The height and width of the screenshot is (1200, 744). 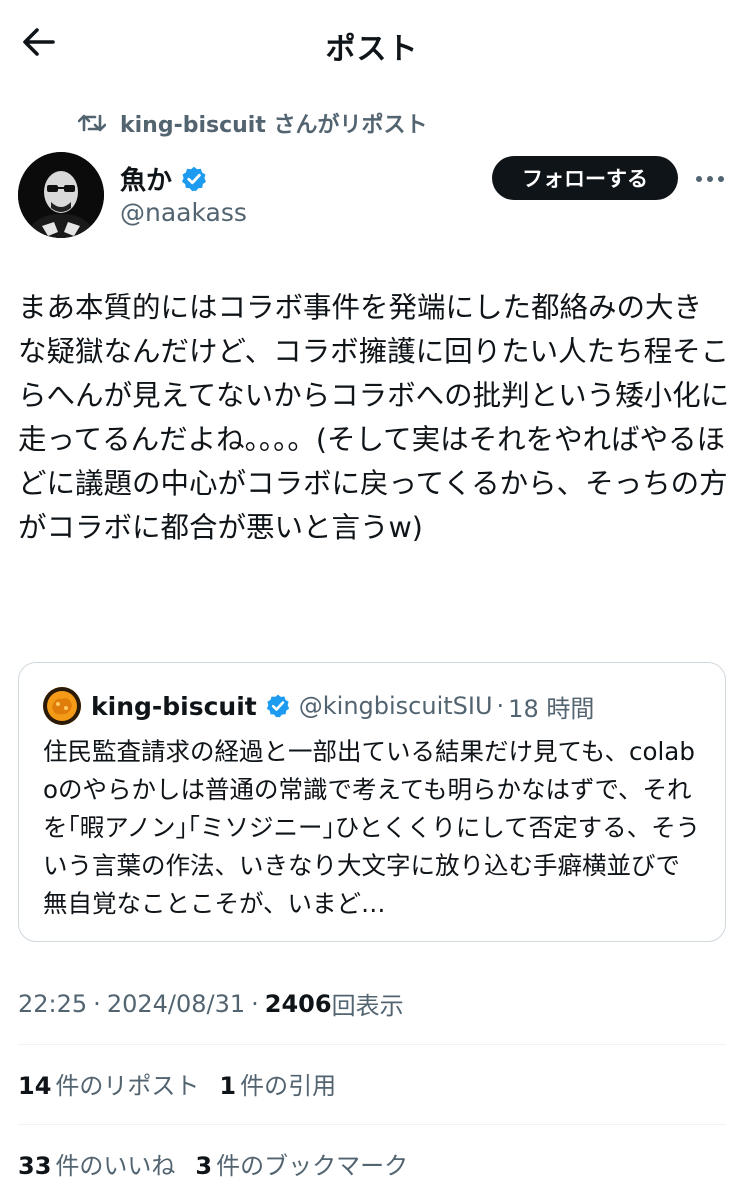 I want to click on author-name-row: 魚か, so click(x=164, y=178).